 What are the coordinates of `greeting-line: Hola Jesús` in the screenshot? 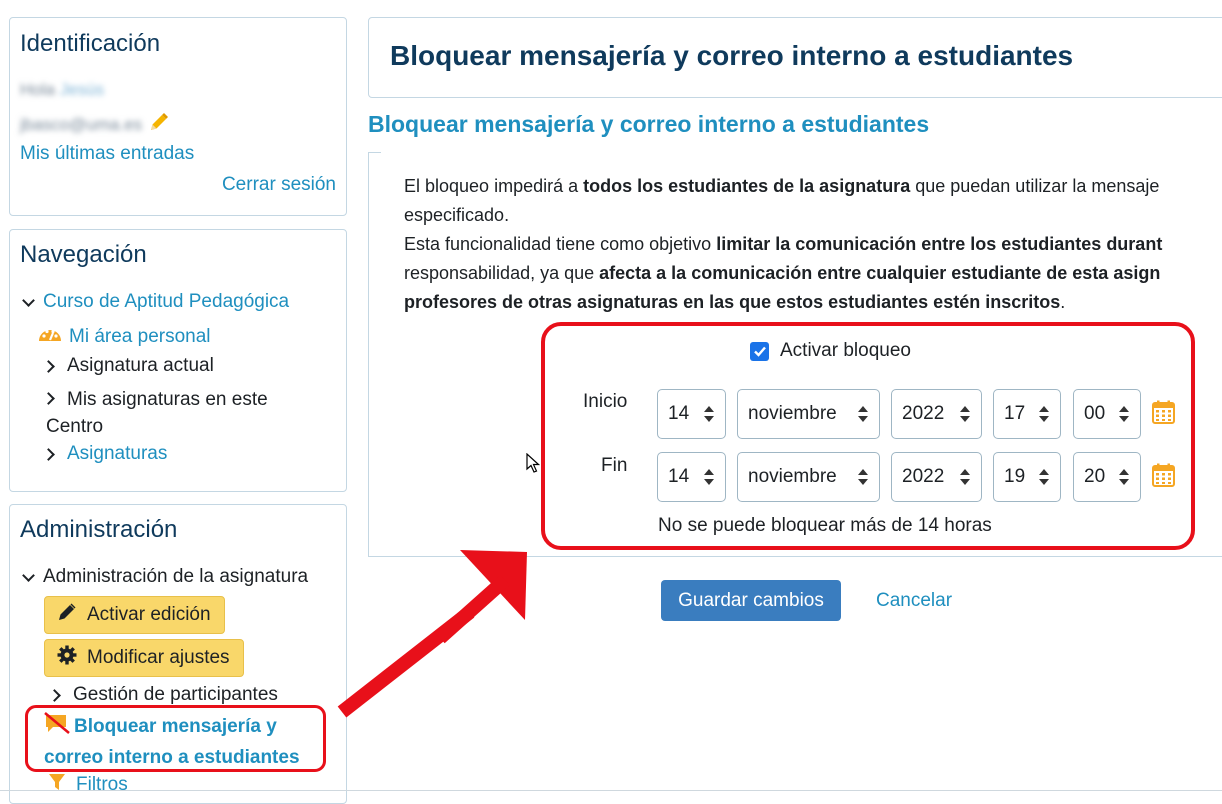 It's located at (62, 90).